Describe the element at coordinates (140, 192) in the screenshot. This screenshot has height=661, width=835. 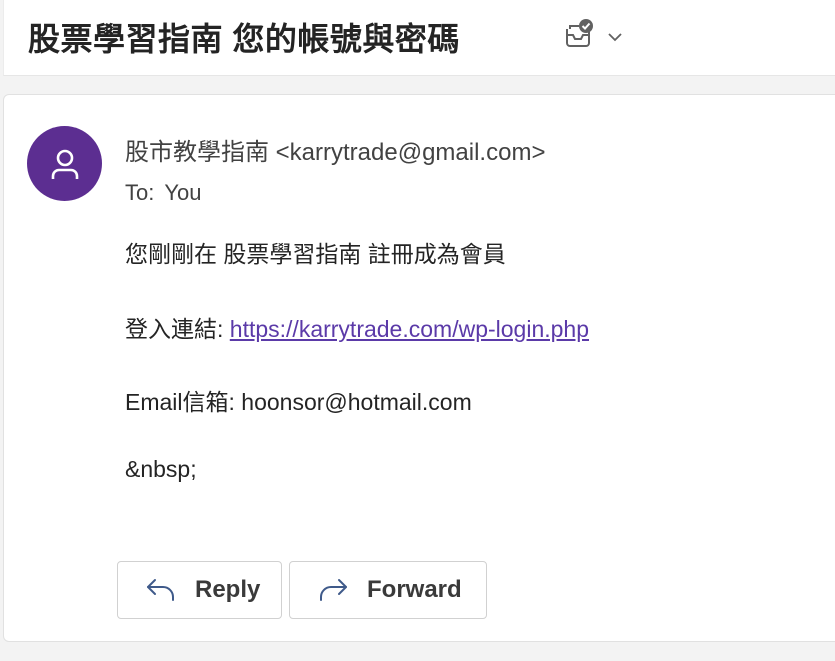
I see `to-label: To:` at that location.